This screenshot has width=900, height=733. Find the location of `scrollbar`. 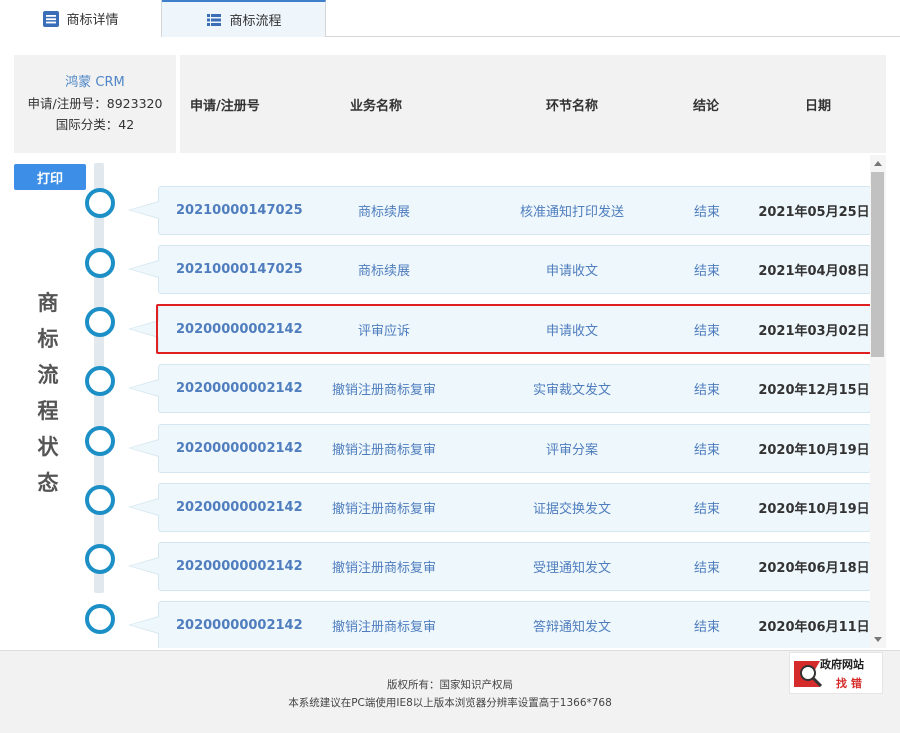

scrollbar is located at coordinates (878, 401).